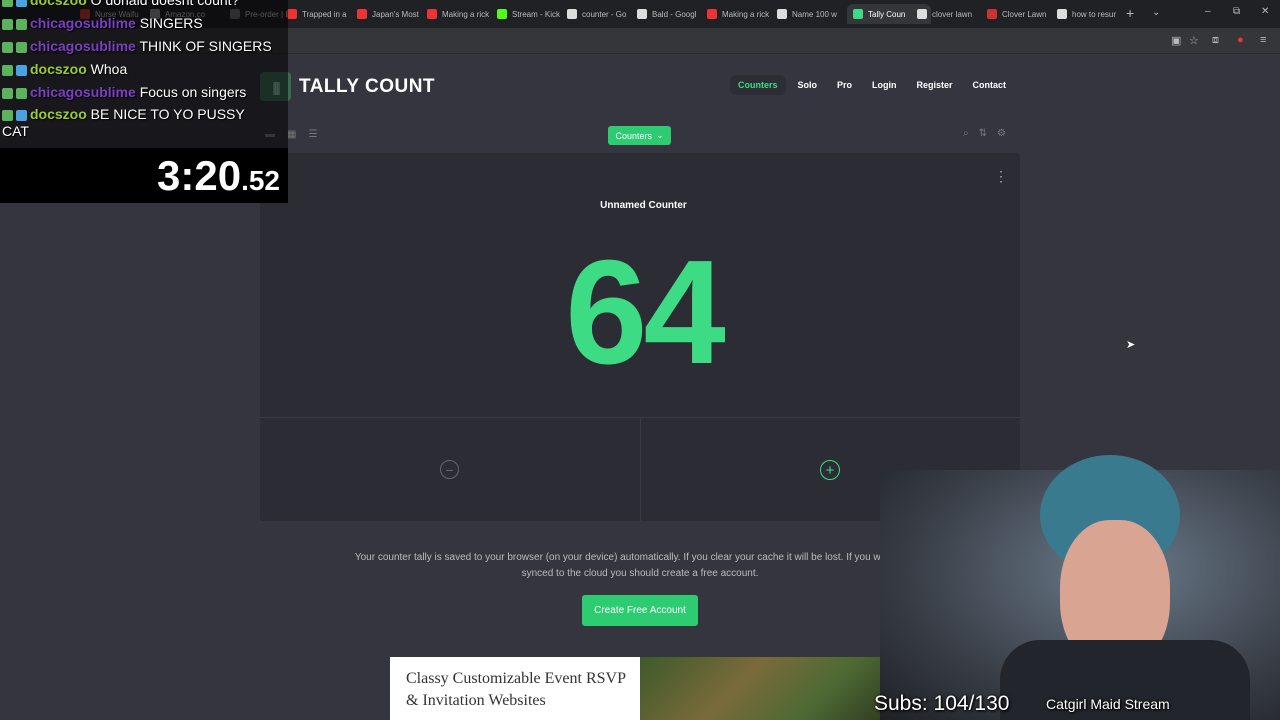 This screenshot has width=1280, height=720. What do you see at coordinates (1240, 40) in the screenshot?
I see `extension-red-icon: ●` at bounding box center [1240, 40].